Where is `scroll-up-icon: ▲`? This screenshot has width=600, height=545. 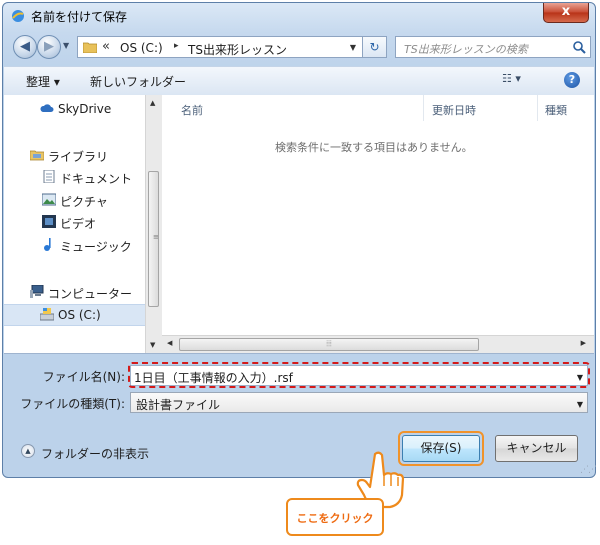
scroll-up-icon: ▲ is located at coordinates (152, 103).